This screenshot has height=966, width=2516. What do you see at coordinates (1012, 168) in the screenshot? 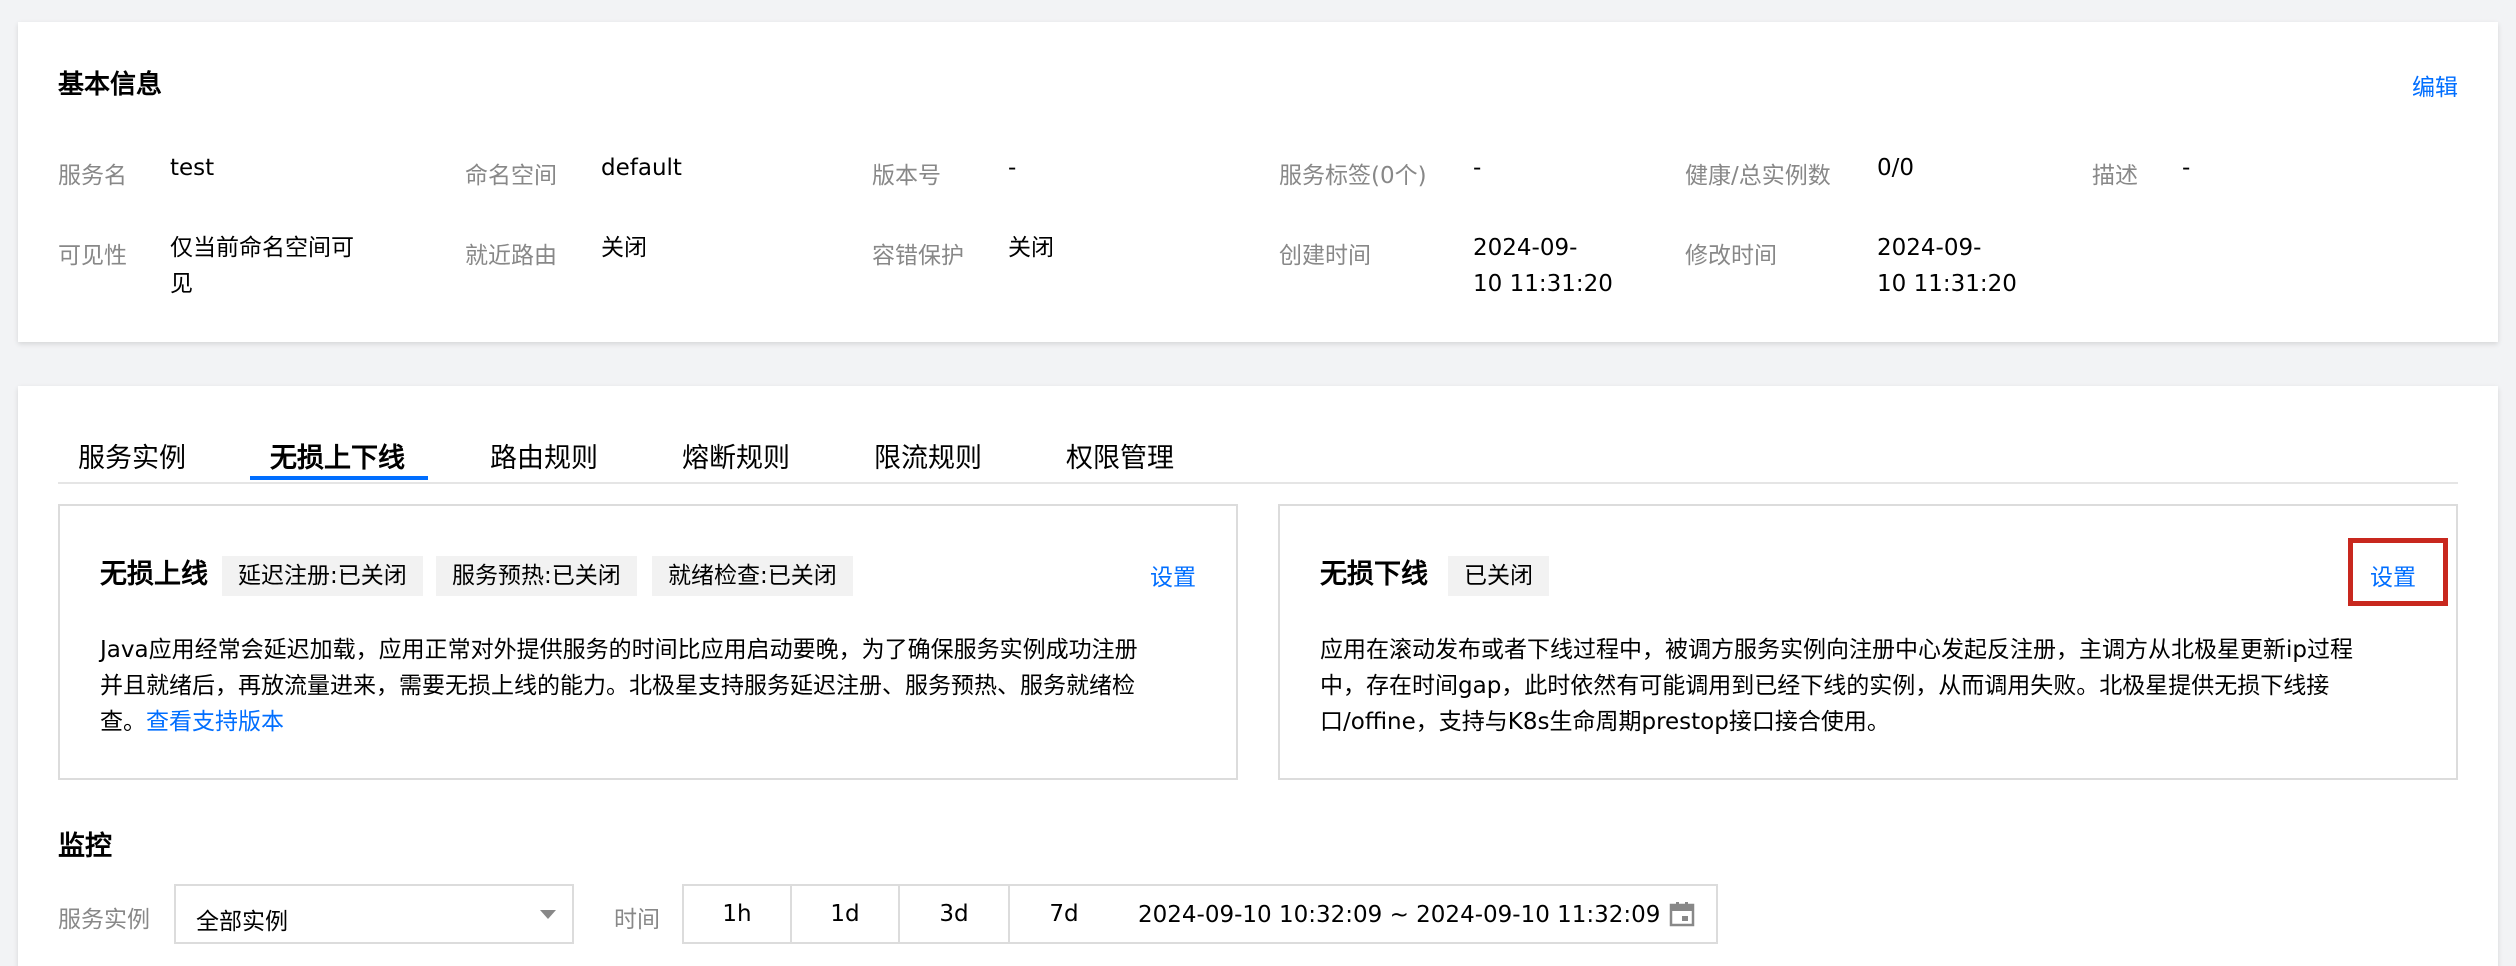
I see `version-value: -` at bounding box center [1012, 168].